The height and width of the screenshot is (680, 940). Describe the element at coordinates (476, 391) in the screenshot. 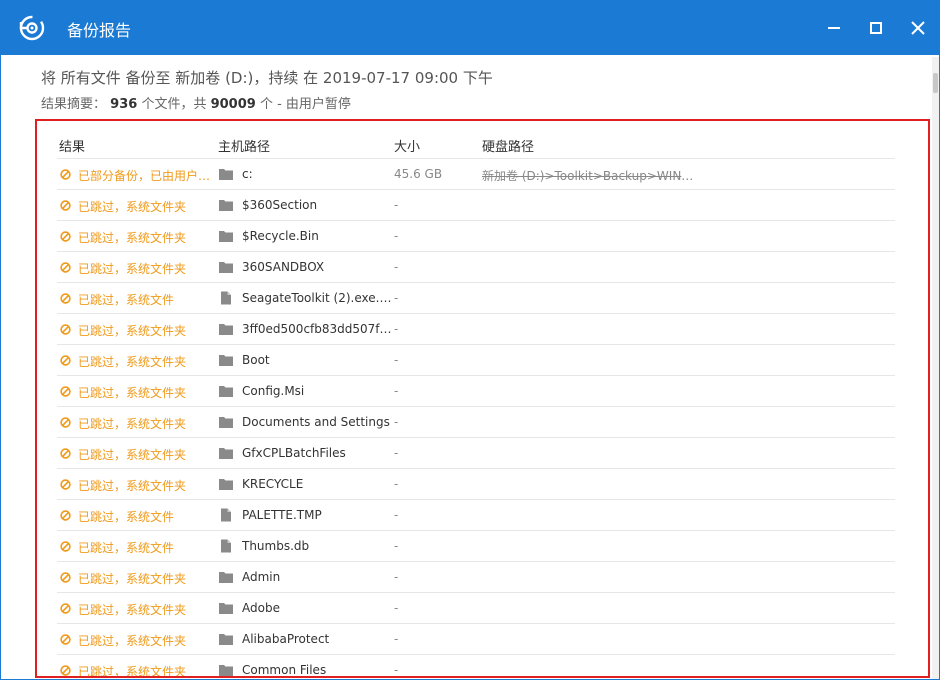

I see `table-row: 已跳过，系统文件夹 Config.Msi -` at that location.